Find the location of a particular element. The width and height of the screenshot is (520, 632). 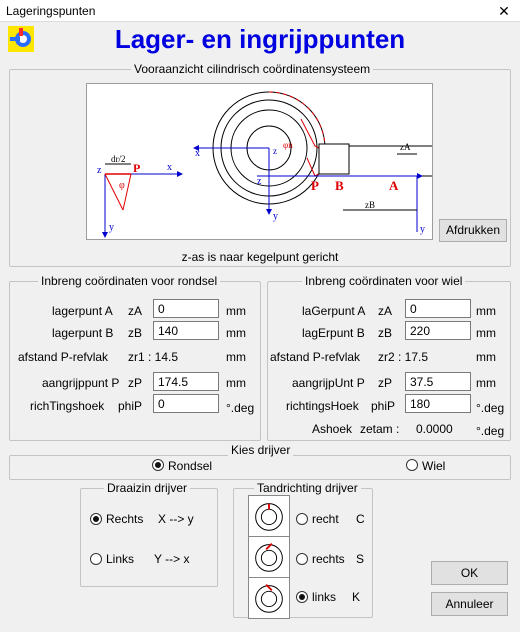

rotation-radio-rechts is located at coordinates (96, 519).